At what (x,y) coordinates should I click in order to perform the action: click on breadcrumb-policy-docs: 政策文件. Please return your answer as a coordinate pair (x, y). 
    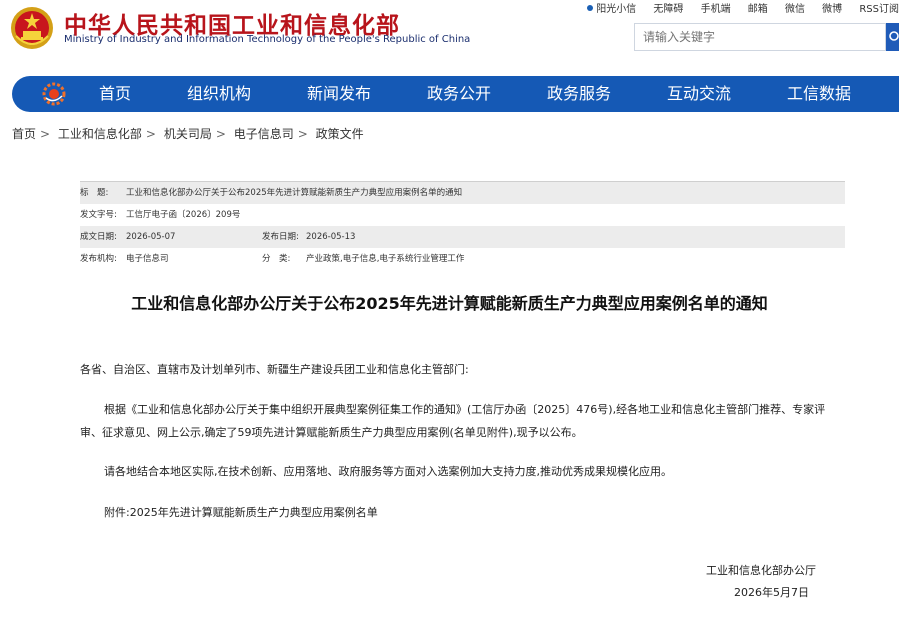
    Looking at the image, I should click on (340, 134).